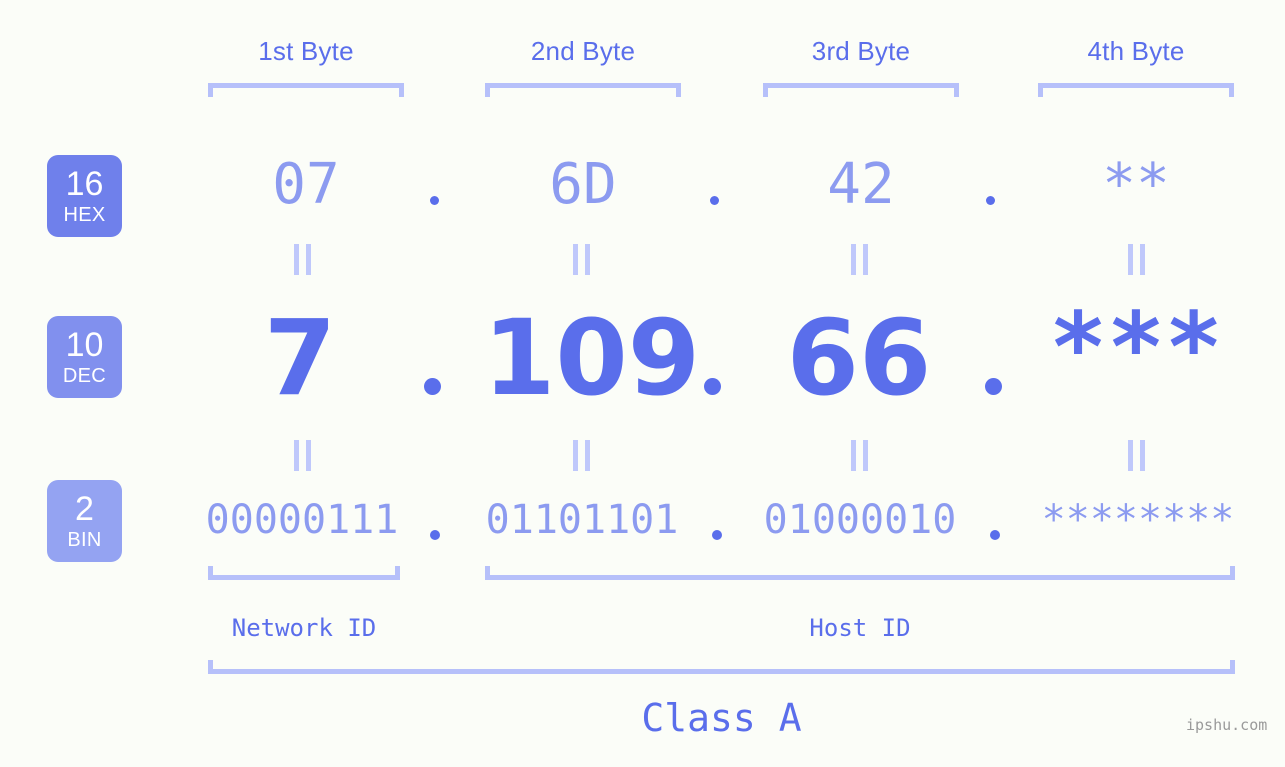  Describe the element at coordinates (1136, 184) in the screenshot. I see `hex-byte-value-4: **` at that location.